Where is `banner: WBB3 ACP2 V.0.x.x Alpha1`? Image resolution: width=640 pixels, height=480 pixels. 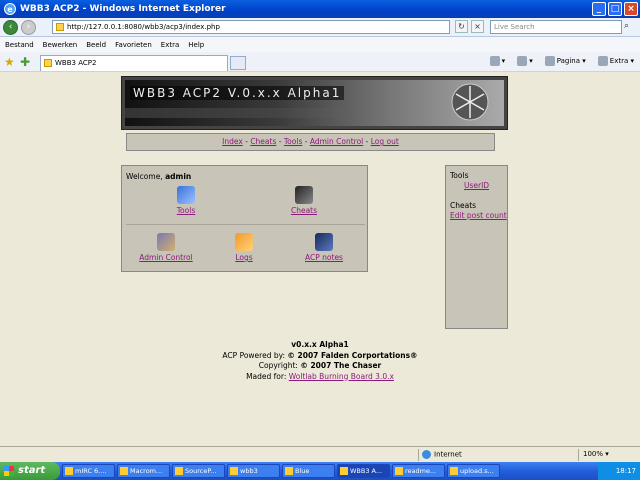
banner: WBB3 ACP2 V.0.x.x Alpha1 is located at coordinates (314, 103).